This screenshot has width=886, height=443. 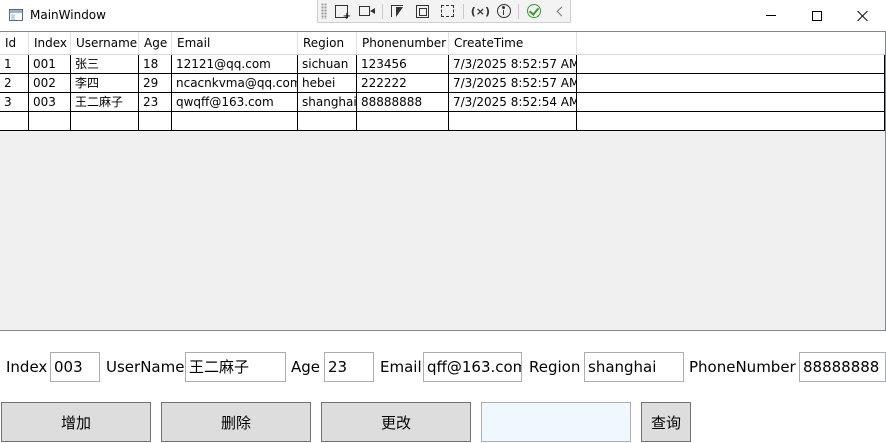 I want to click on close-icon, so click(x=863, y=16).